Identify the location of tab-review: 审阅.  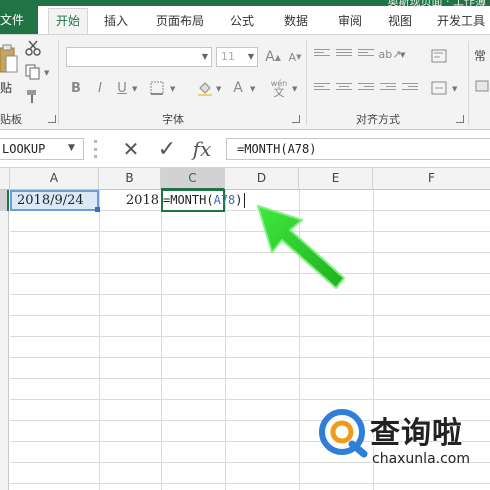
(350, 21).